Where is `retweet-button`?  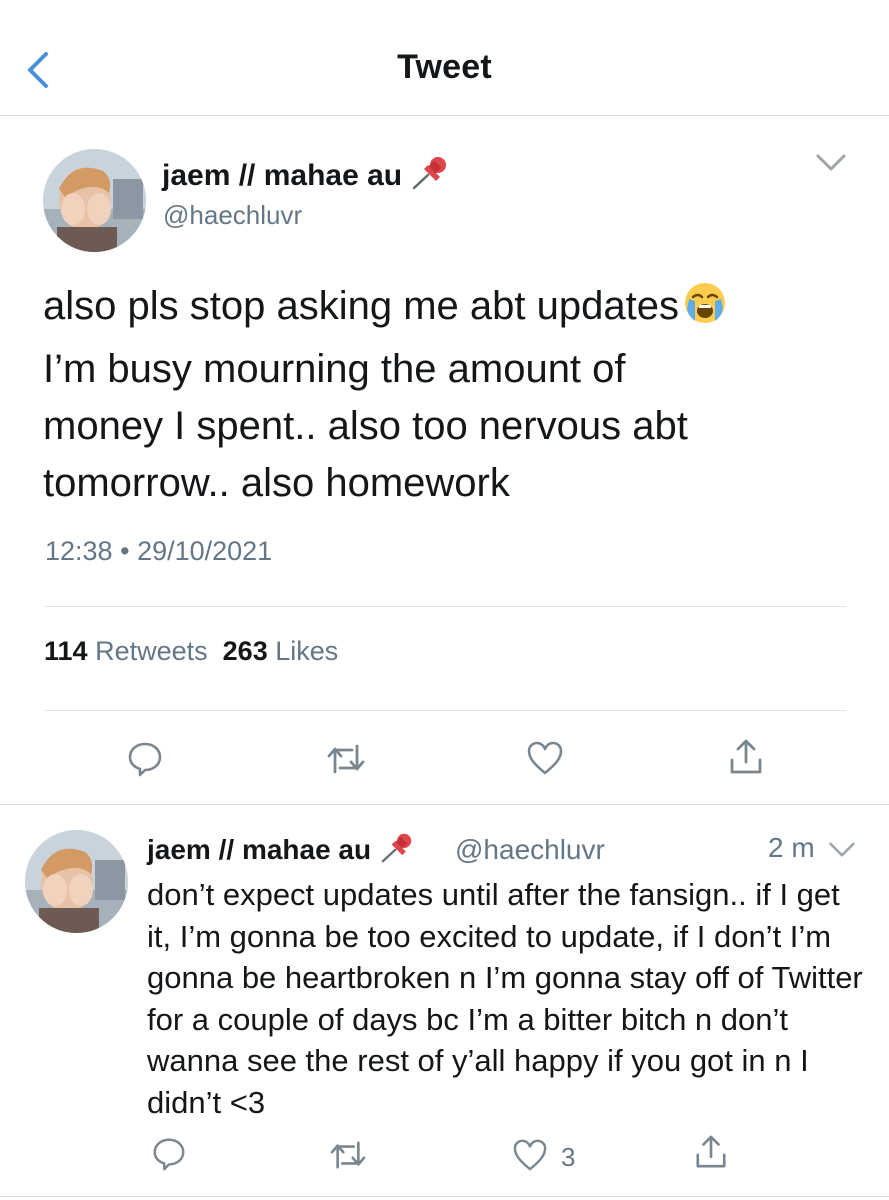
retweet-button is located at coordinates (346, 761).